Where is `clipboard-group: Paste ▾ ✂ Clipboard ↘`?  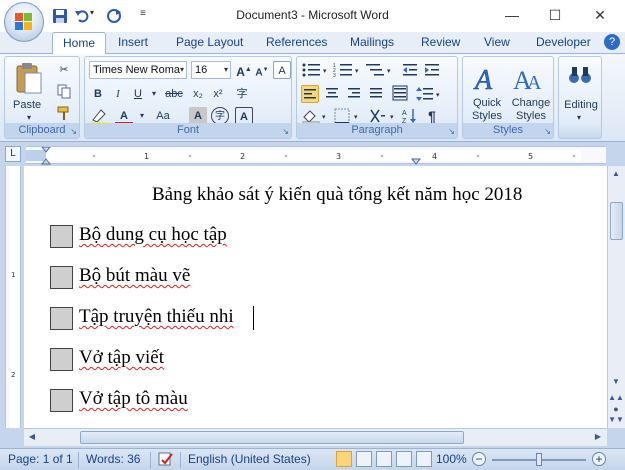
clipboard-group: Paste ▾ ✂ Clipboard ↘ is located at coordinates (42, 97).